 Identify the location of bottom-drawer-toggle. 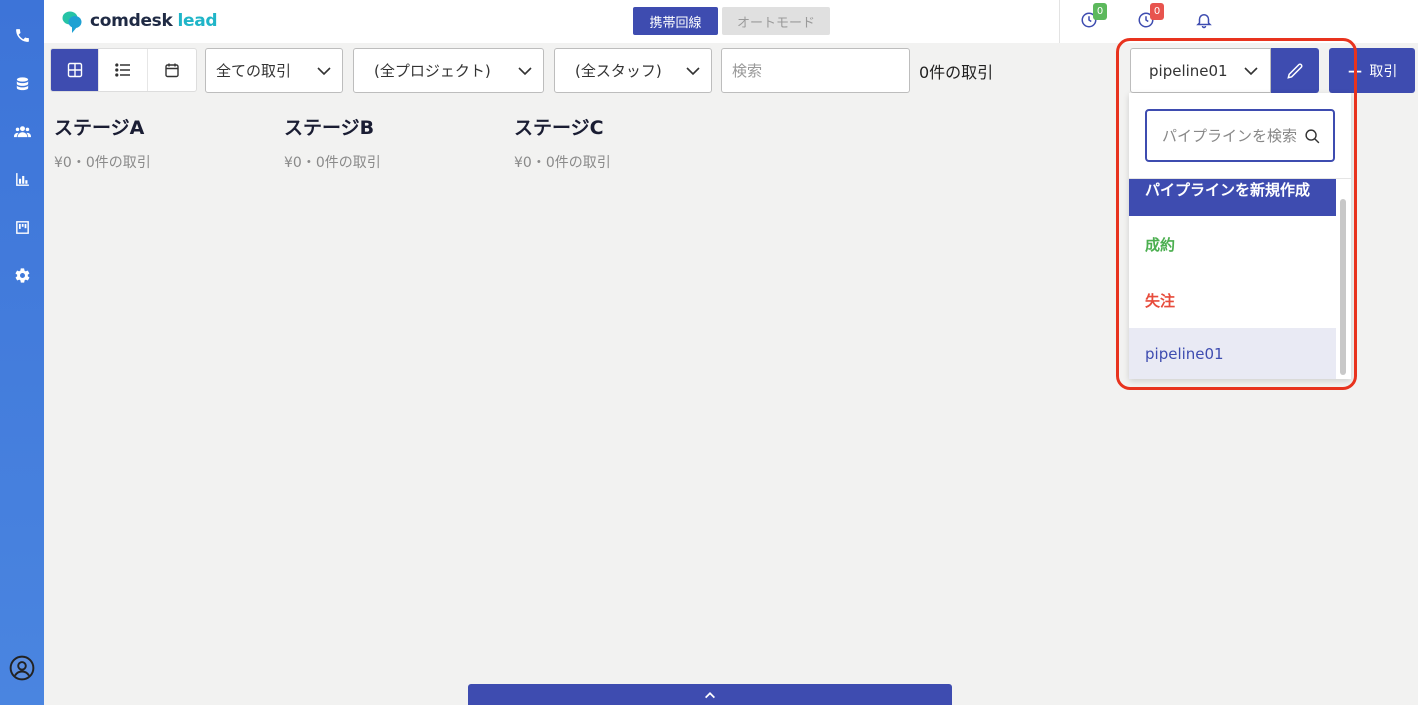
(710, 694).